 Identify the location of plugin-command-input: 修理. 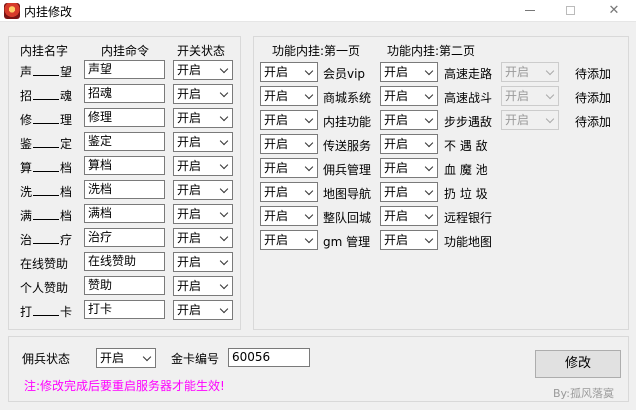
(124, 117).